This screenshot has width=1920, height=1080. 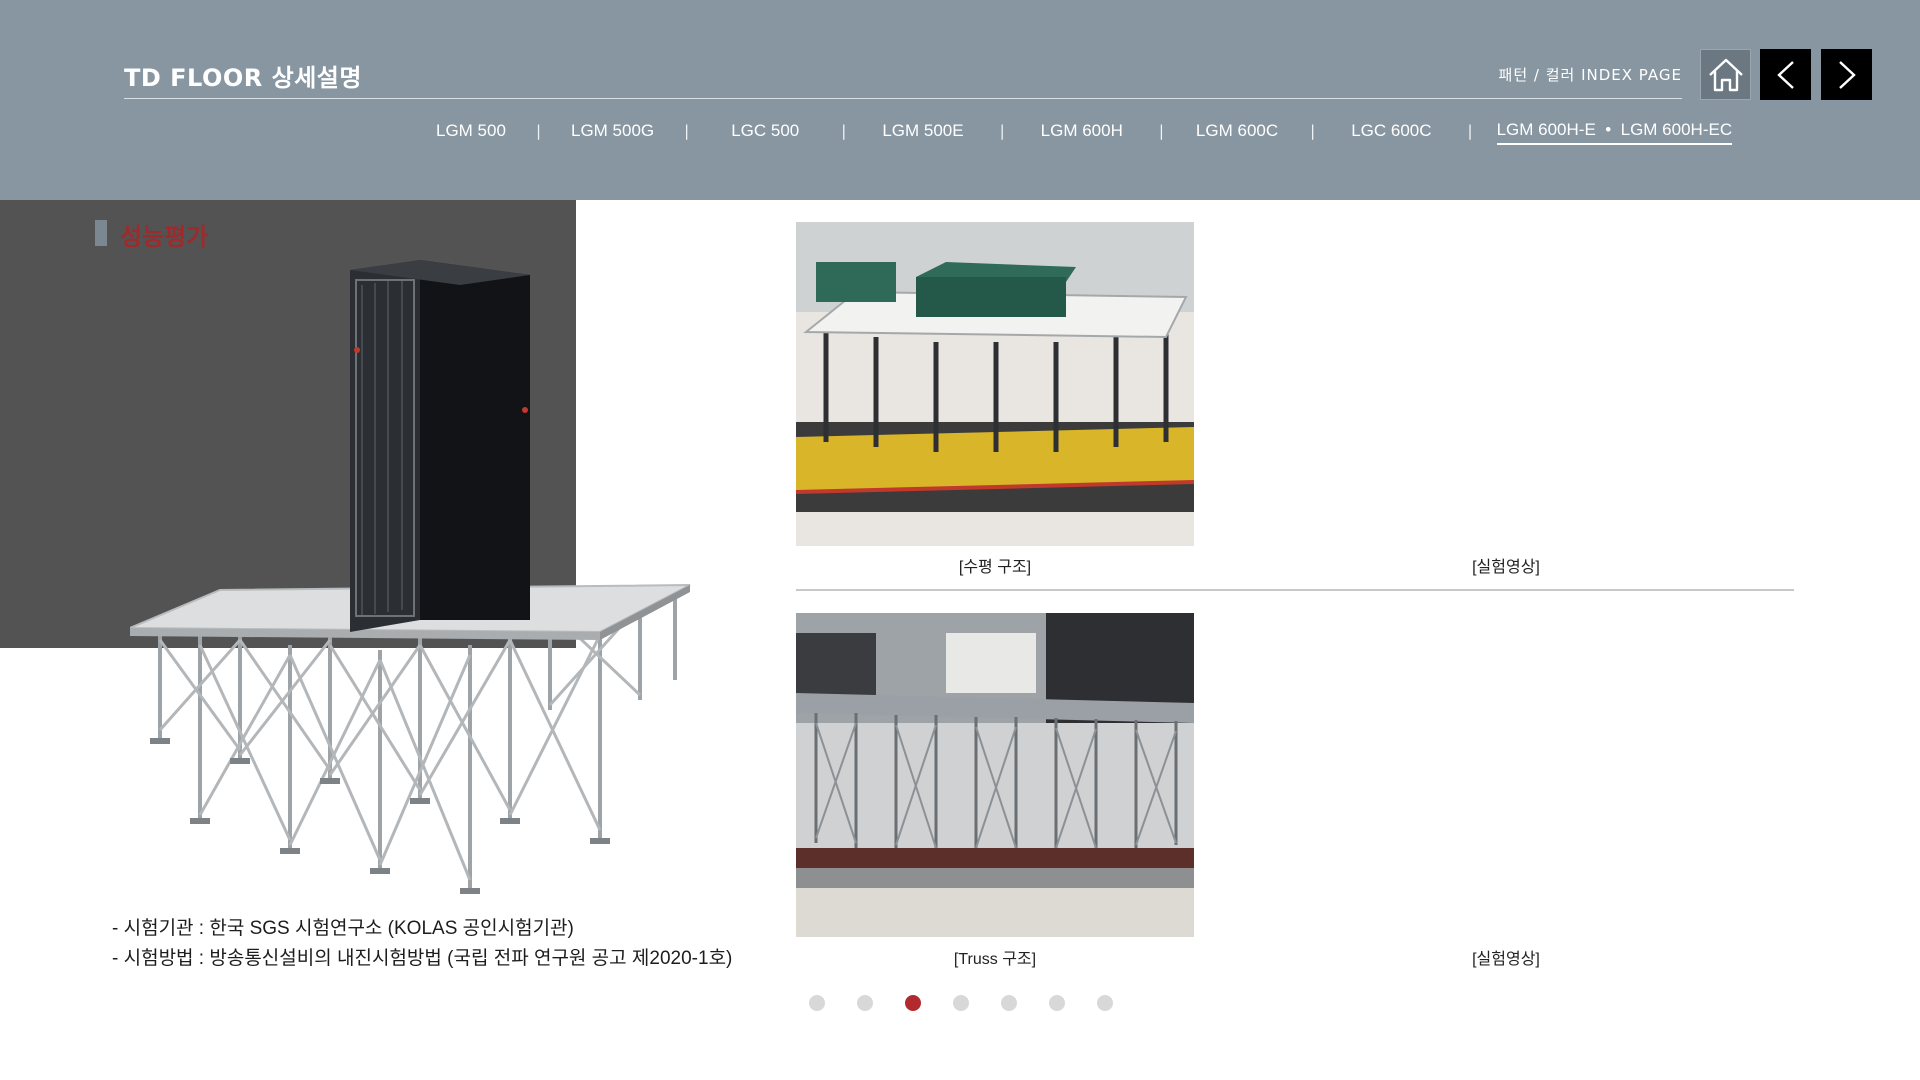 What do you see at coordinates (1237, 131) in the screenshot?
I see `tab-lgm-600c: LGM 600C` at bounding box center [1237, 131].